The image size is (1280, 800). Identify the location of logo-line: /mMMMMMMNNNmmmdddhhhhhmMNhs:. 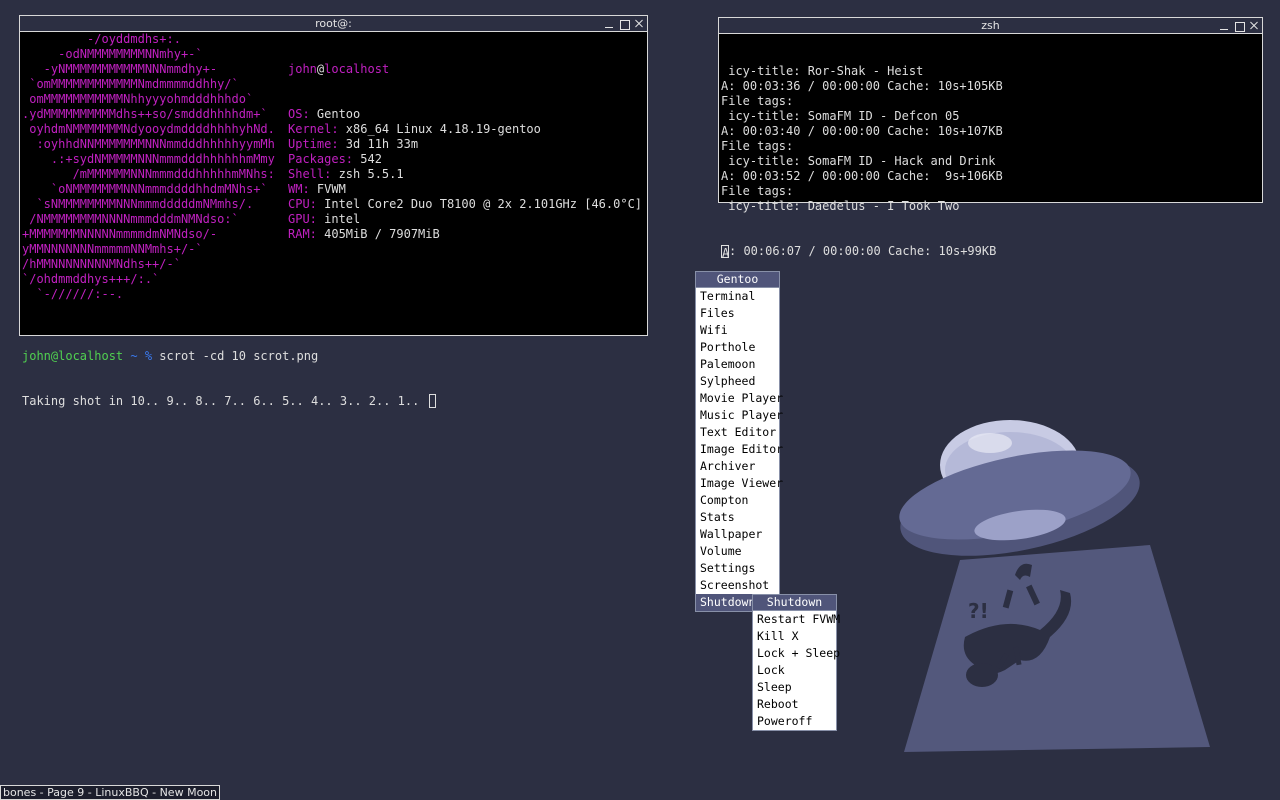
(148, 174).